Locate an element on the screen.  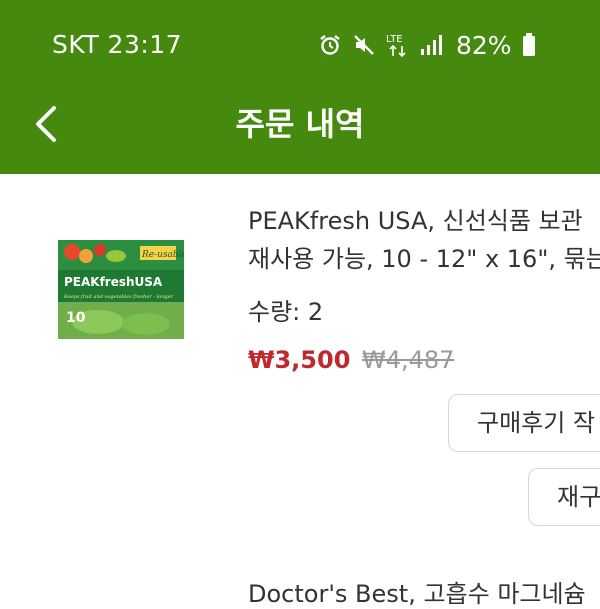
nav-bar: 주문 내역 is located at coordinates (300, 131).